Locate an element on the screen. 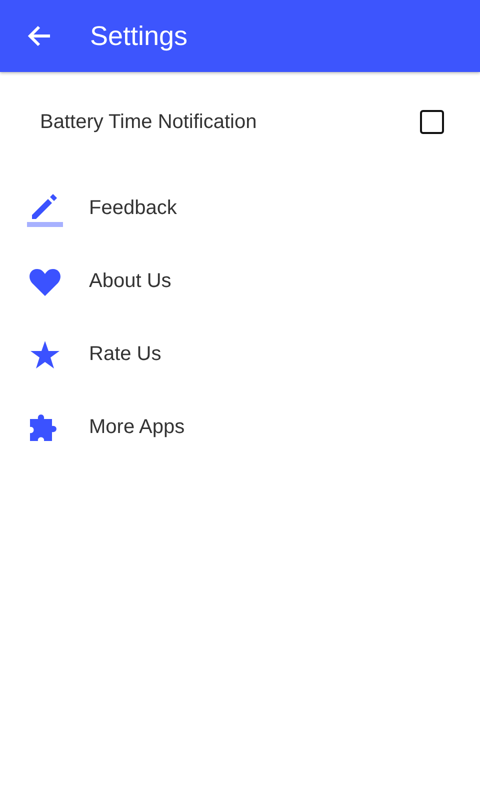  heart-icon is located at coordinates (45, 282).